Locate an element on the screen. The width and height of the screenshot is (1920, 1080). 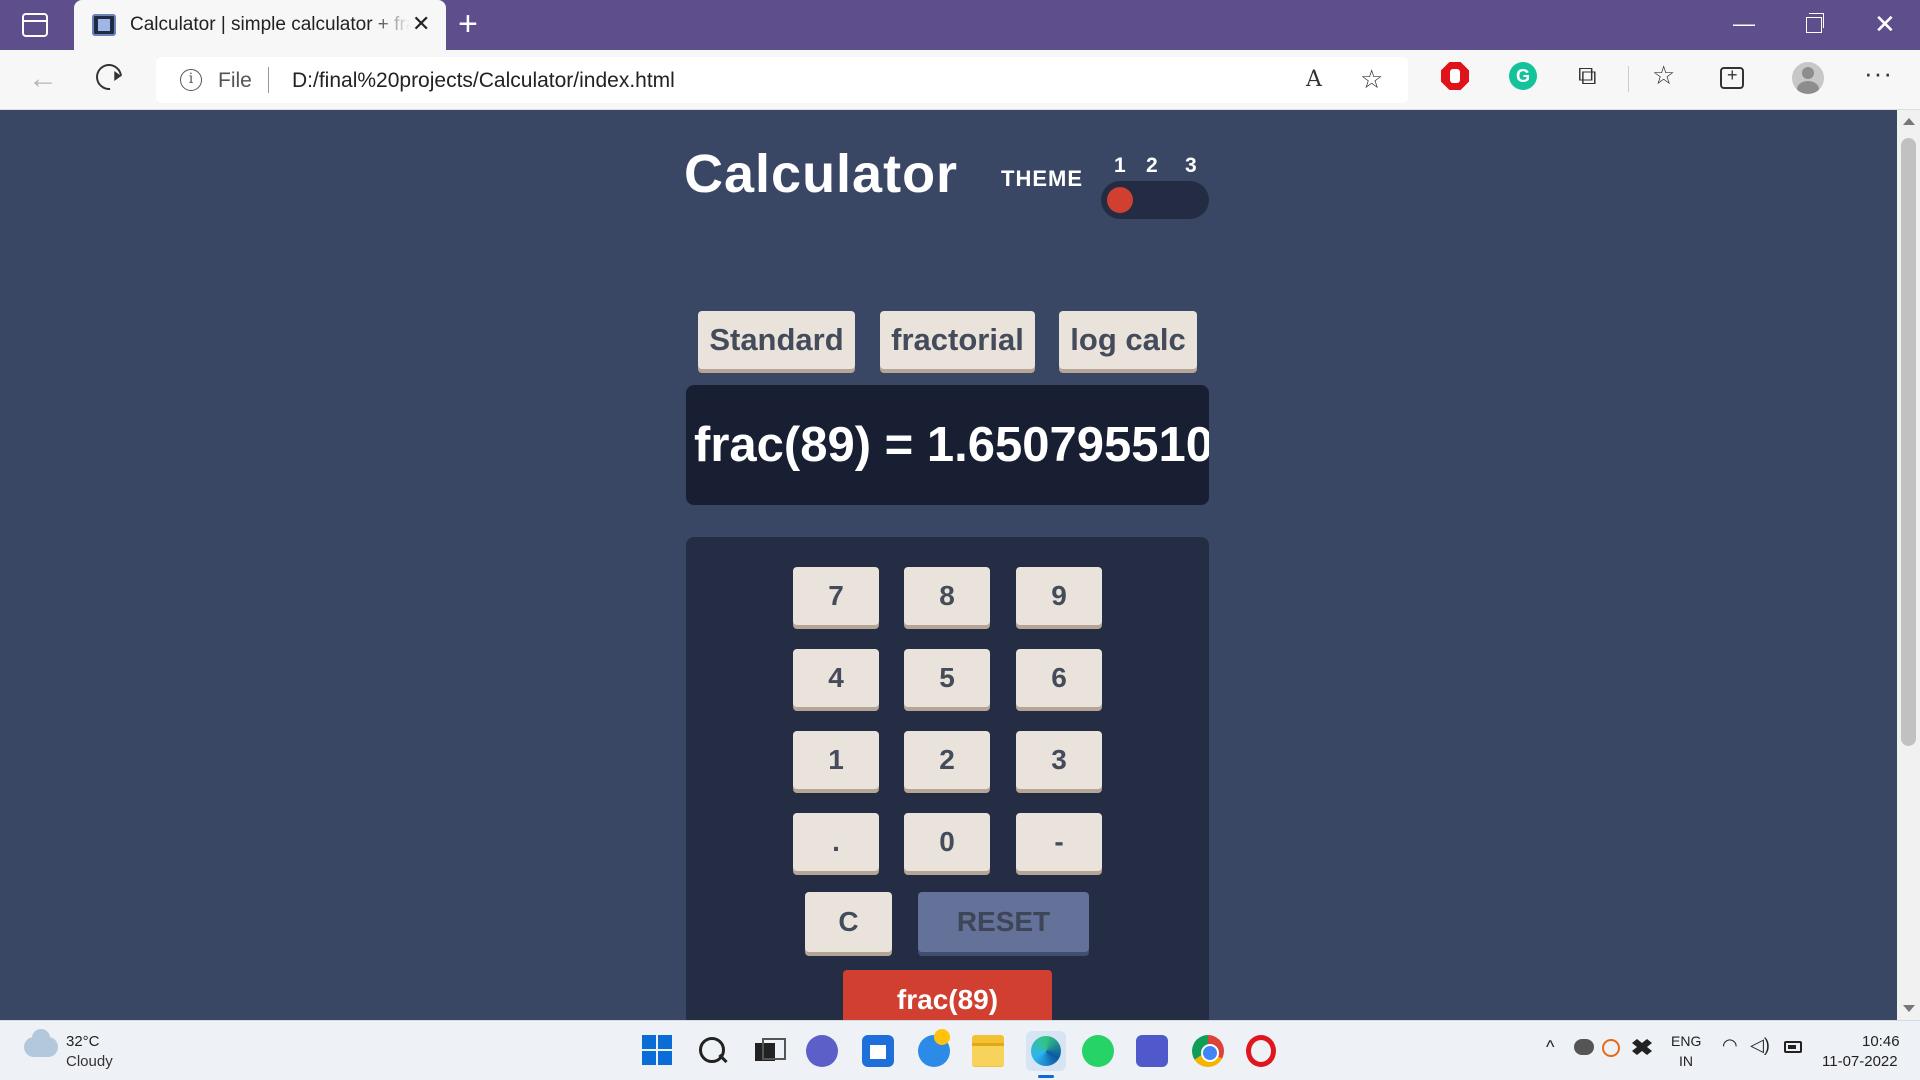
key-4: 4 is located at coordinates (836, 678).